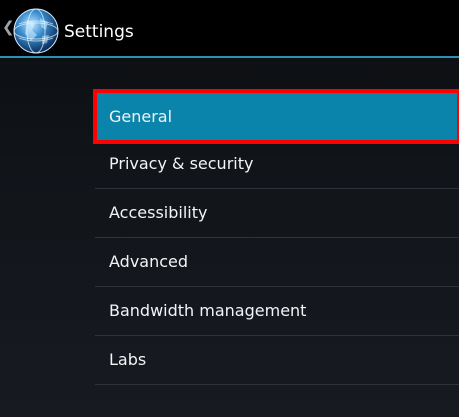 This screenshot has width=459, height=417. I want to click on settings-item-accessibility: Accessibility, so click(277, 213).